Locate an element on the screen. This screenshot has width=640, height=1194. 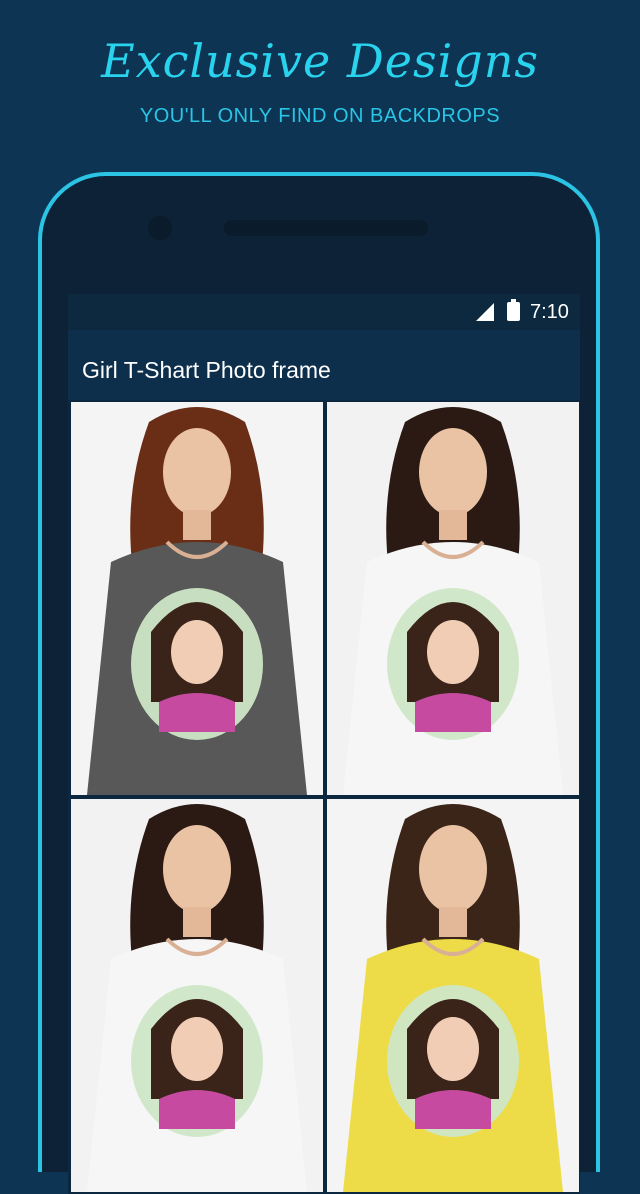
frame-white-tee-biker is located at coordinates (453, 598).